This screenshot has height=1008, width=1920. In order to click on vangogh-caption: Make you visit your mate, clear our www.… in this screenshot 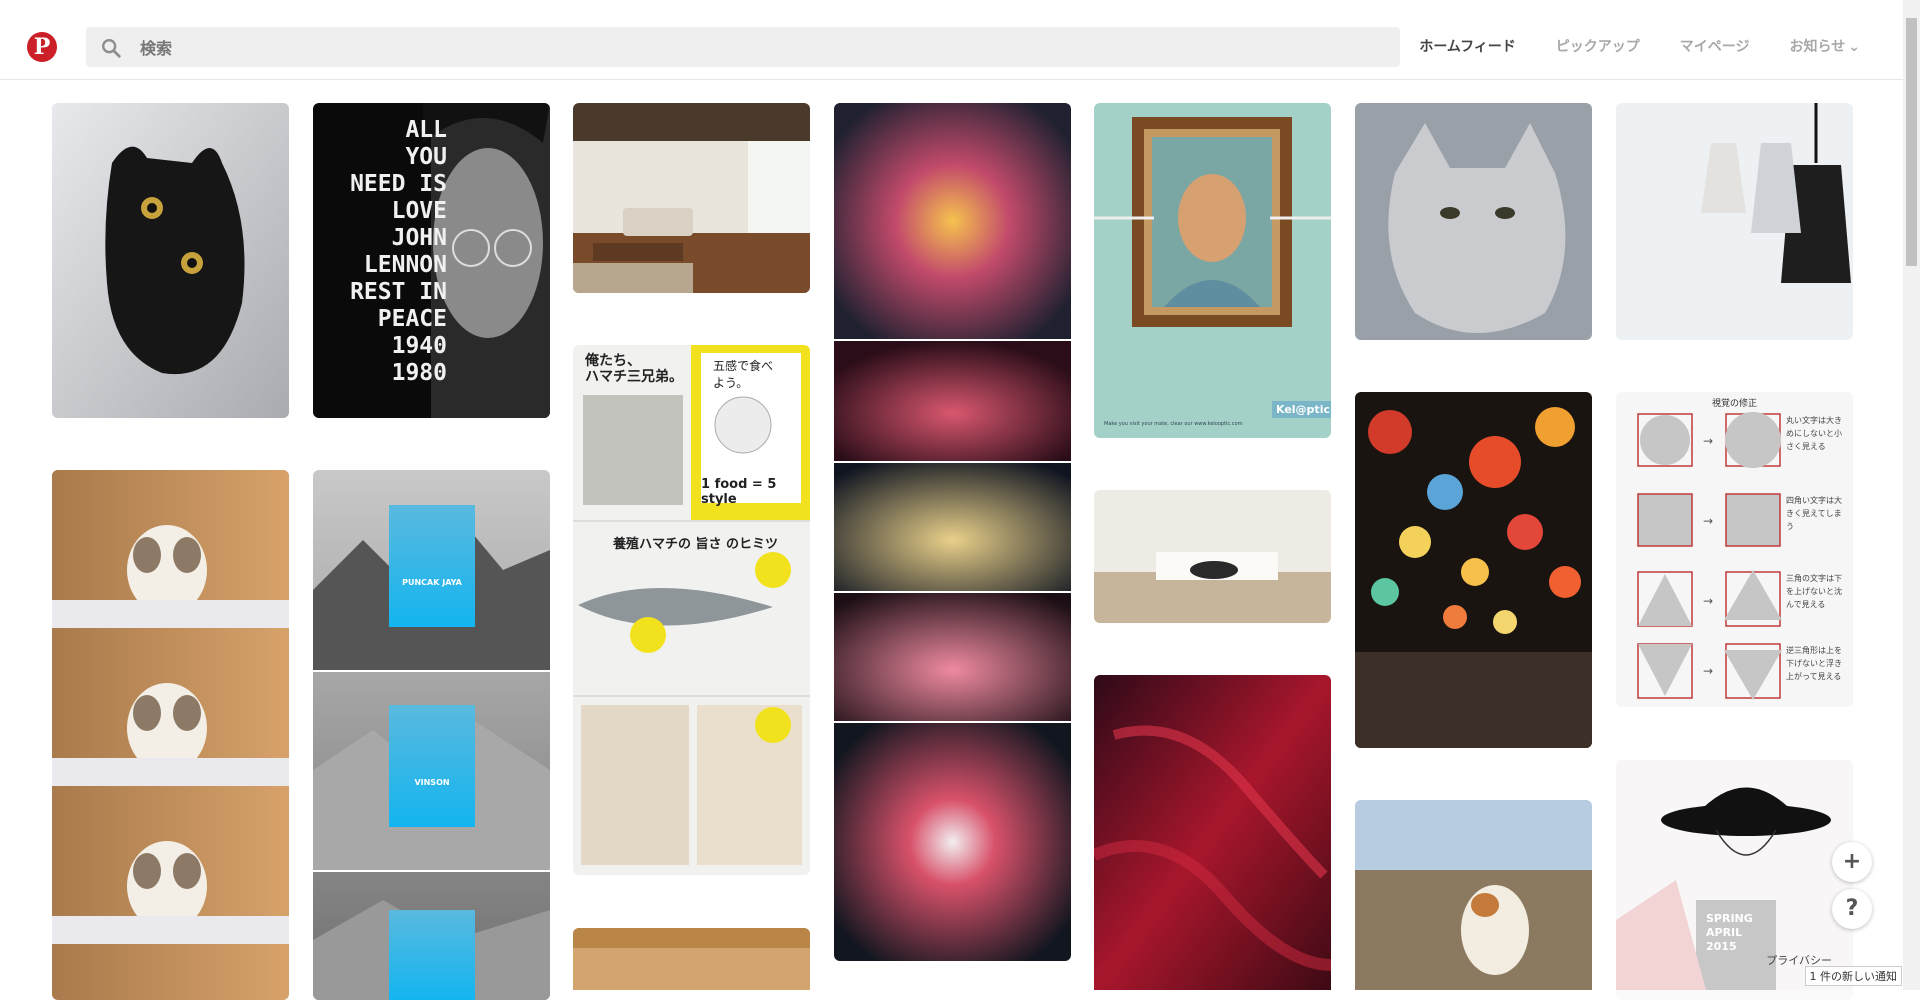, I will do `click(1173, 424)`.